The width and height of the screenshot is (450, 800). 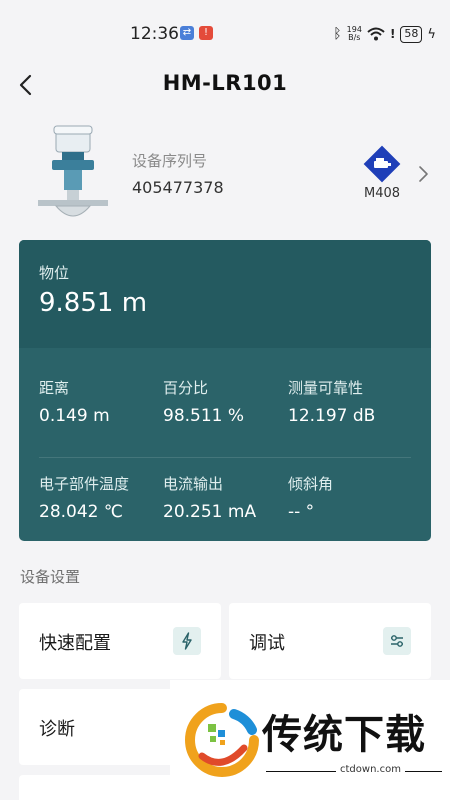 What do you see at coordinates (225, 173) in the screenshot?
I see `device-info-row: 设备序列号 405477378 M408` at bounding box center [225, 173].